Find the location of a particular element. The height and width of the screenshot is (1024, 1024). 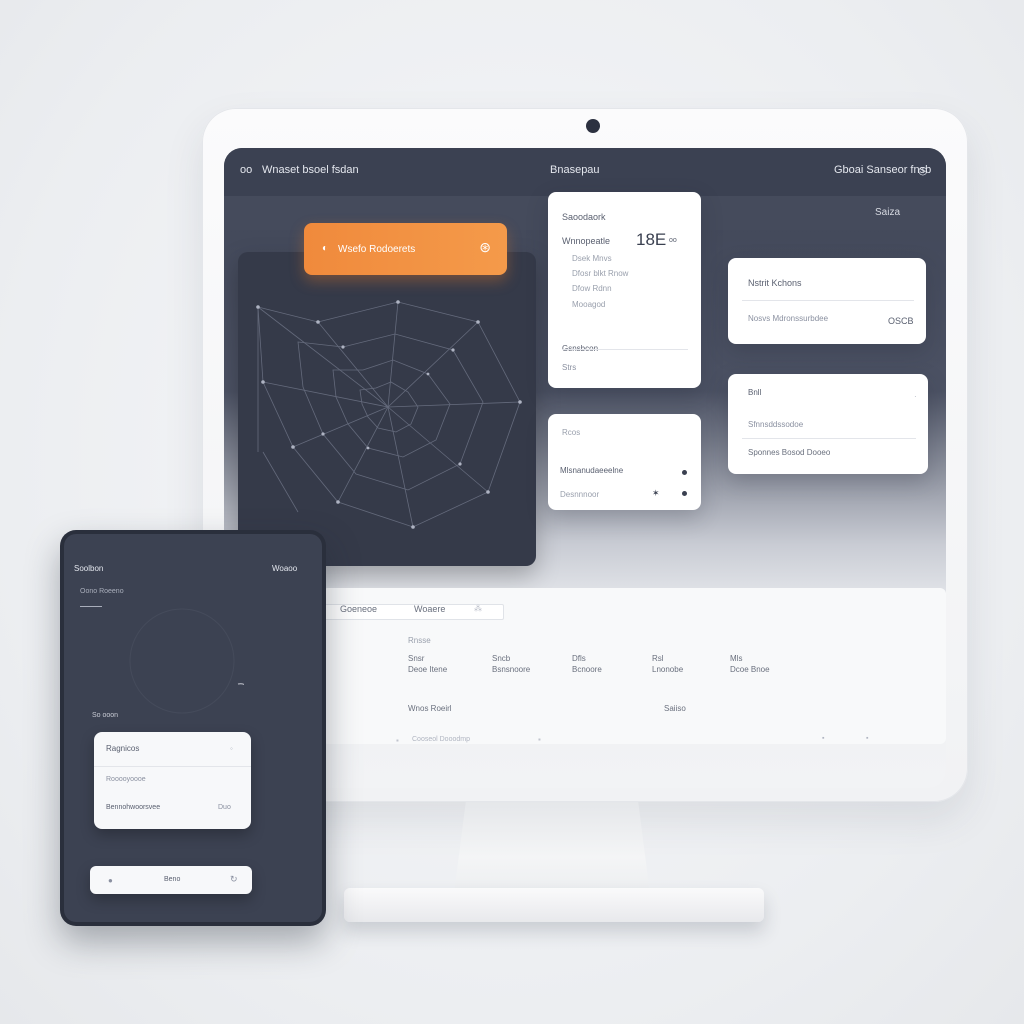

column-value: Deoe Itene is located at coordinates (428, 669).